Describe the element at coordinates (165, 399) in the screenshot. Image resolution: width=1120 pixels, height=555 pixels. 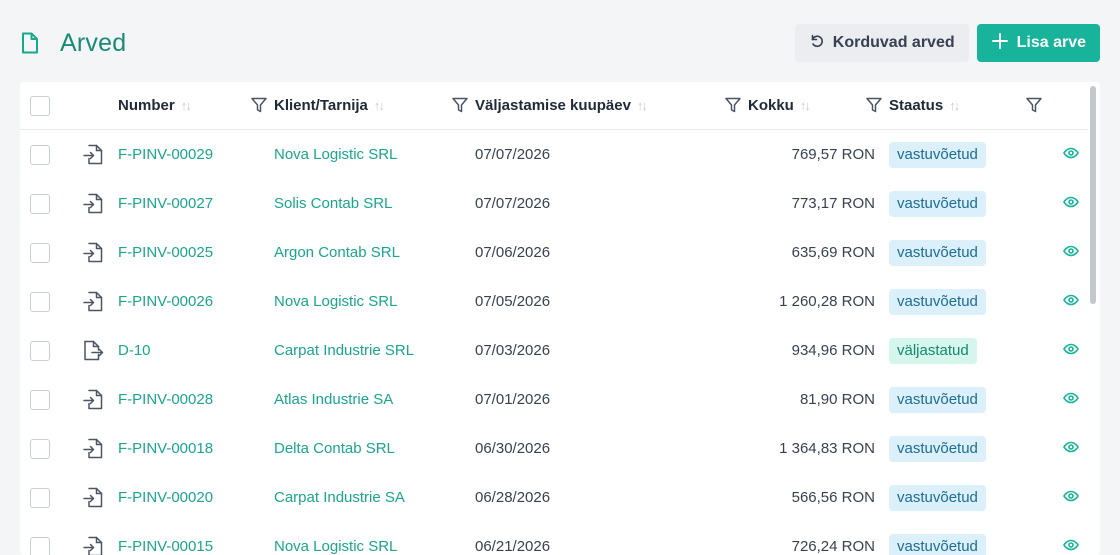
I see `invoice-number-link: F-PINV-00028` at that location.